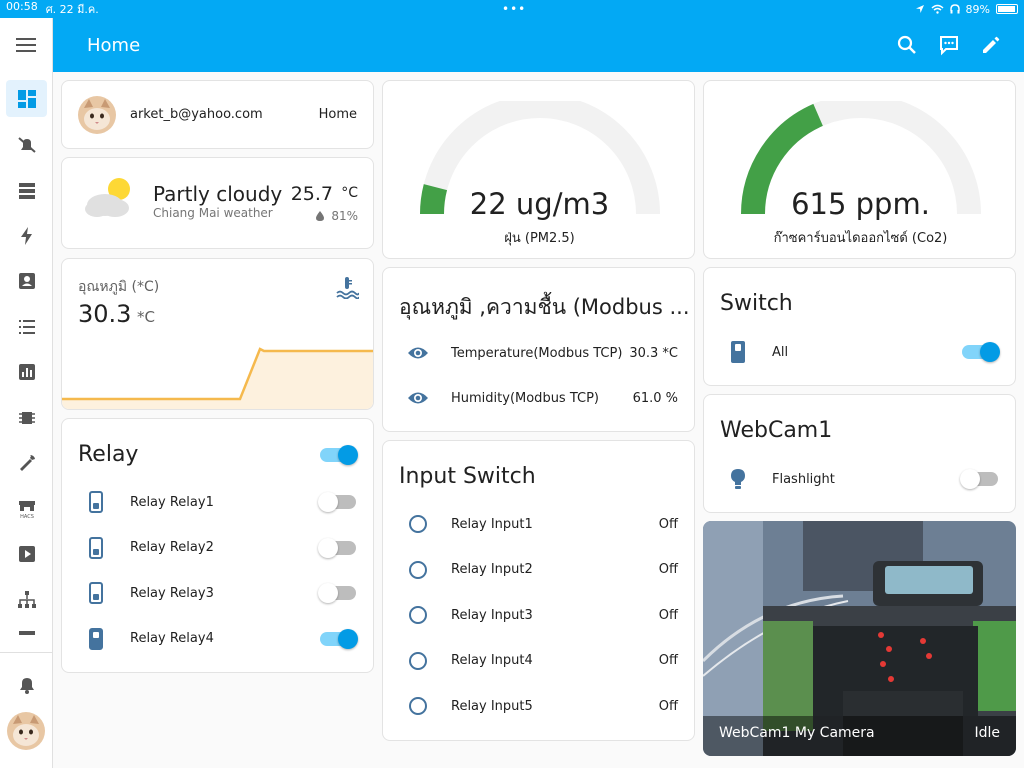 Image resolution: width=1024 pixels, height=768 pixels. I want to click on account-box-icon, so click(26, 280).